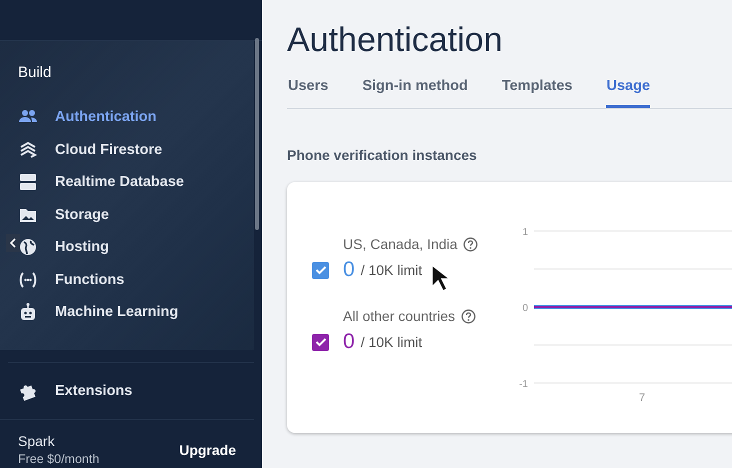 The image size is (732, 468). Describe the element at coordinates (525, 308) in the screenshot. I see `axis-label: 0` at that location.